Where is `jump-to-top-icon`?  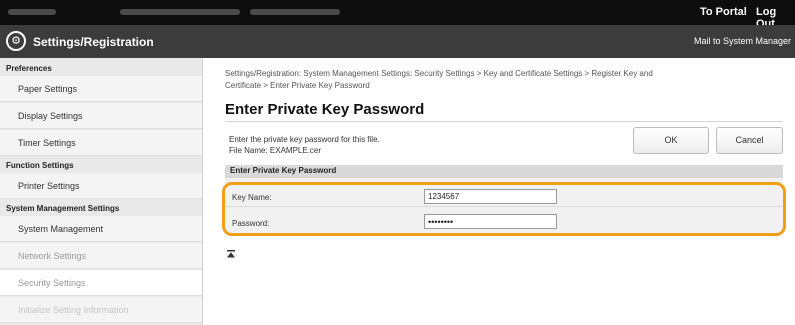
jump-to-top-icon is located at coordinates (231, 254).